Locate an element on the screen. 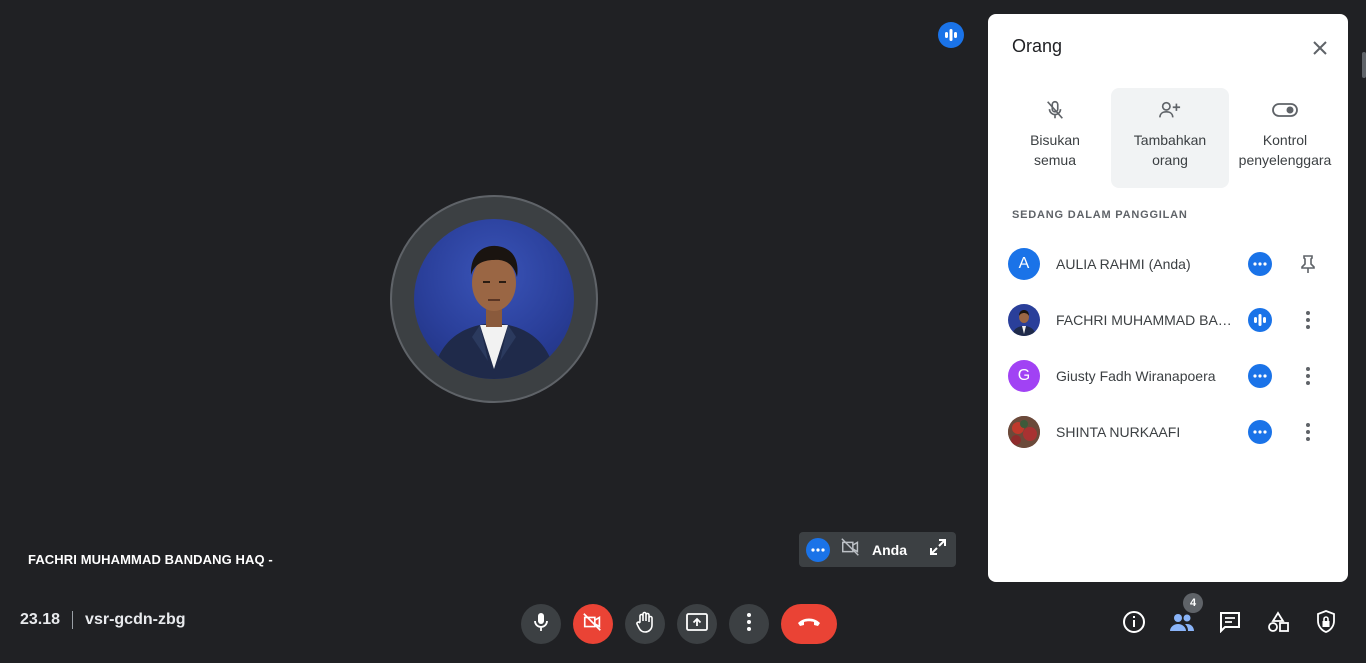 The height and width of the screenshot is (663, 1366). speaker-name-label: FACHRI MUHAMMAD BANDANG HAQ - is located at coordinates (150, 559).